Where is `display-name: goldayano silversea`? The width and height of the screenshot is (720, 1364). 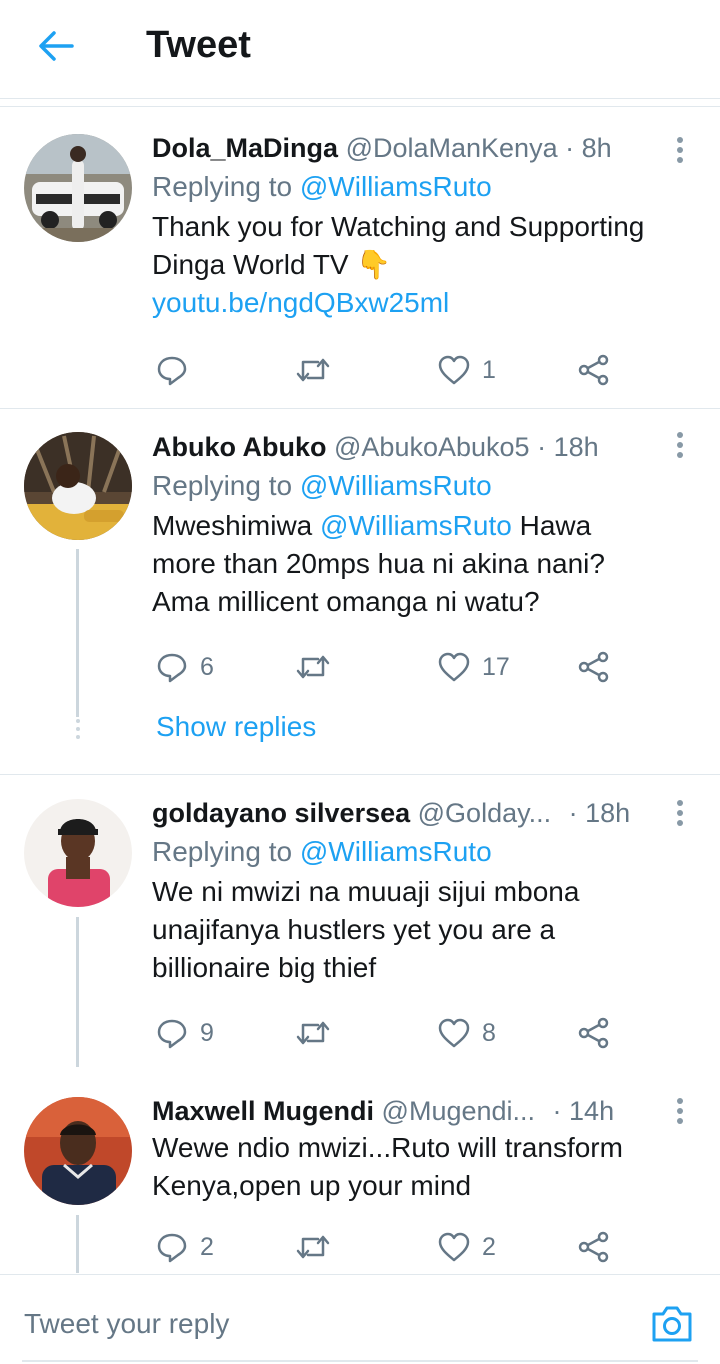 display-name: goldayano silversea is located at coordinates (281, 813).